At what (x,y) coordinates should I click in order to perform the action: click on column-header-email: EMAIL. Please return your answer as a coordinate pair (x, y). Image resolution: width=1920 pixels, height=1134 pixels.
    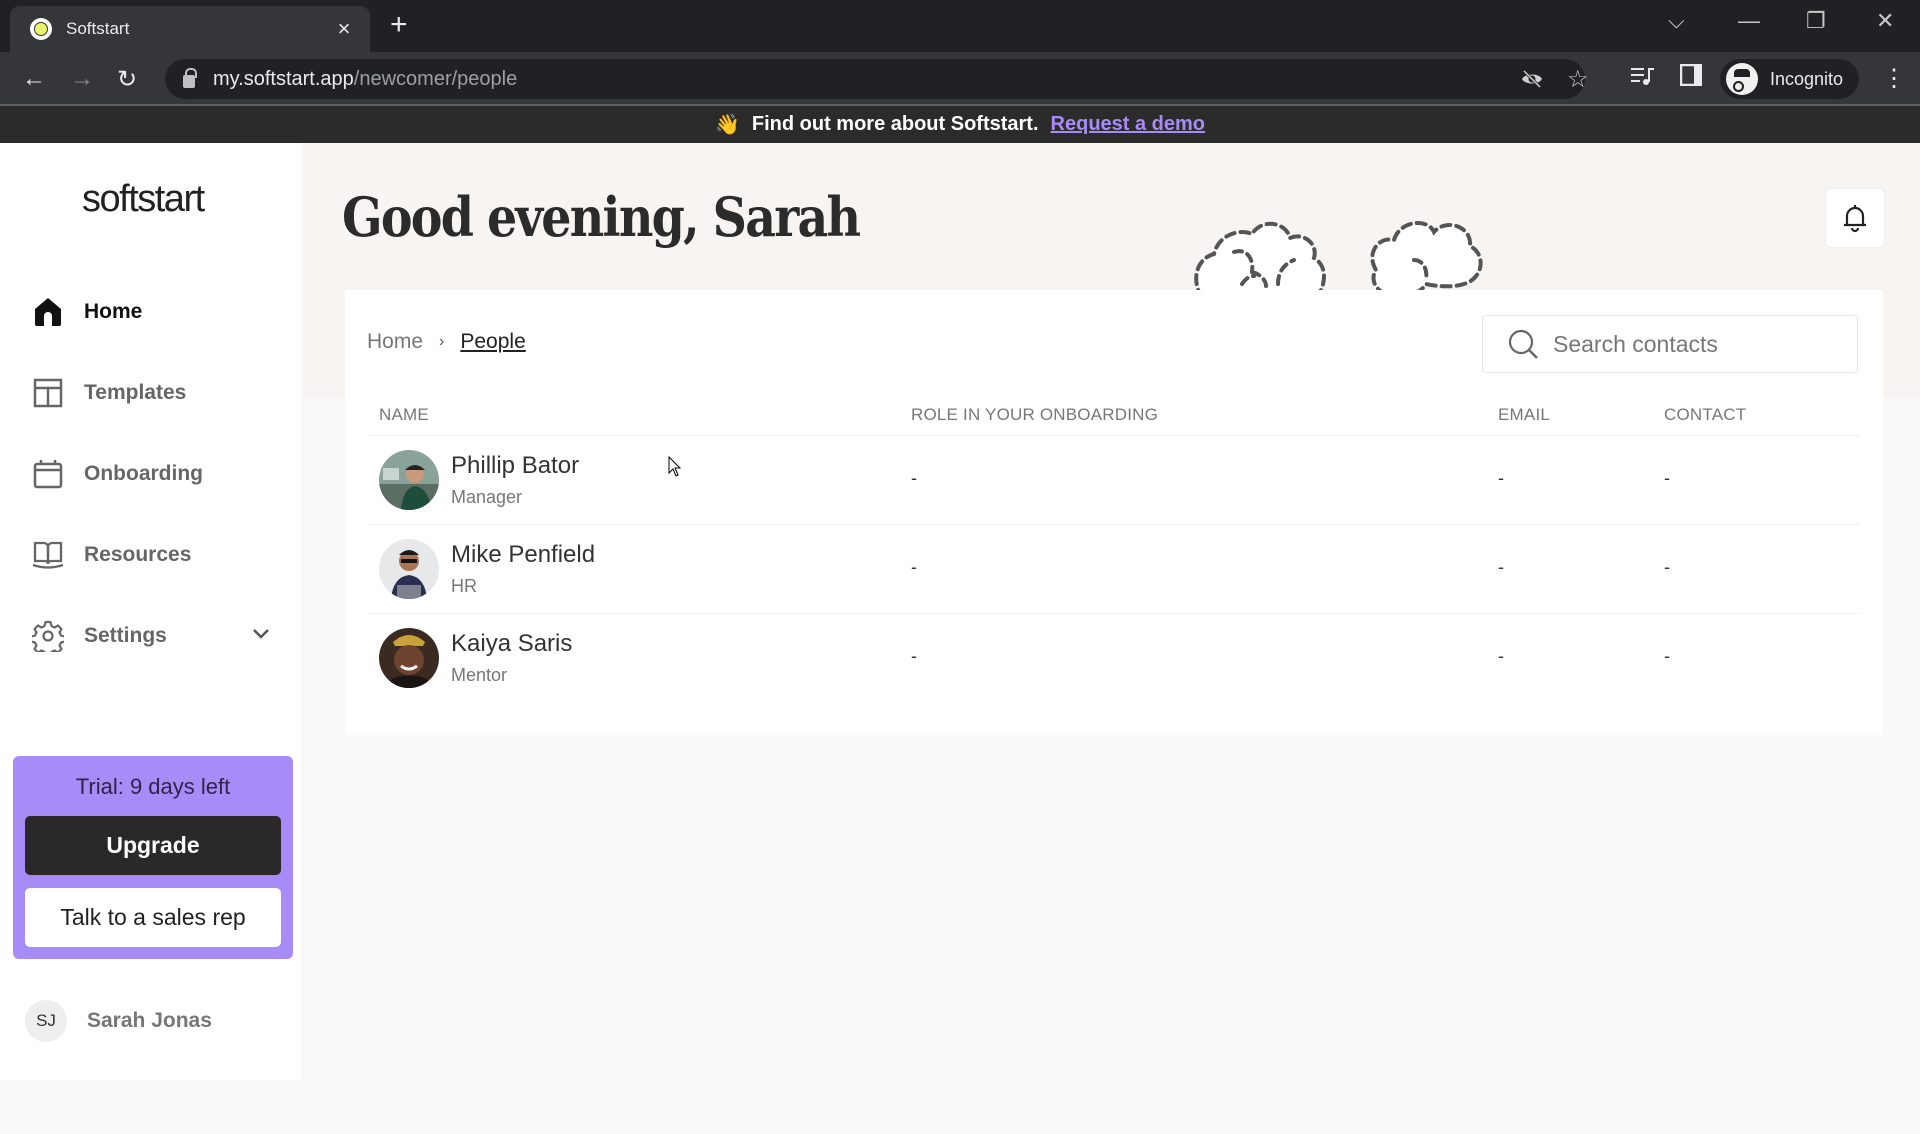
    Looking at the image, I should click on (1524, 415).